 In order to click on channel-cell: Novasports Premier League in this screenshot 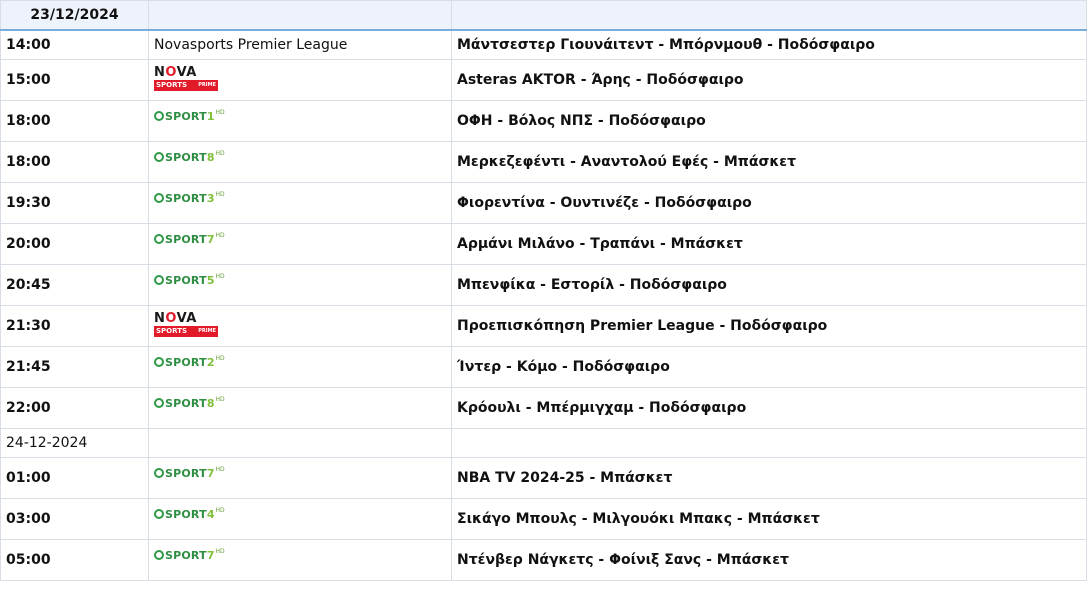, I will do `click(300, 44)`.